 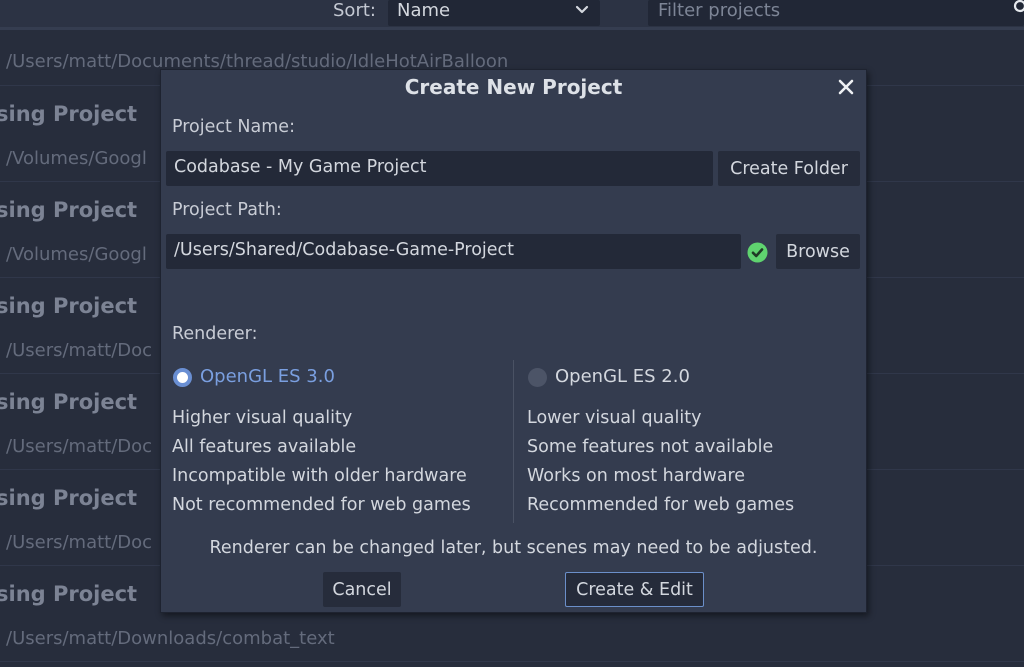 What do you see at coordinates (650, 447) in the screenshot?
I see `renderer-feature: Some features not available` at bounding box center [650, 447].